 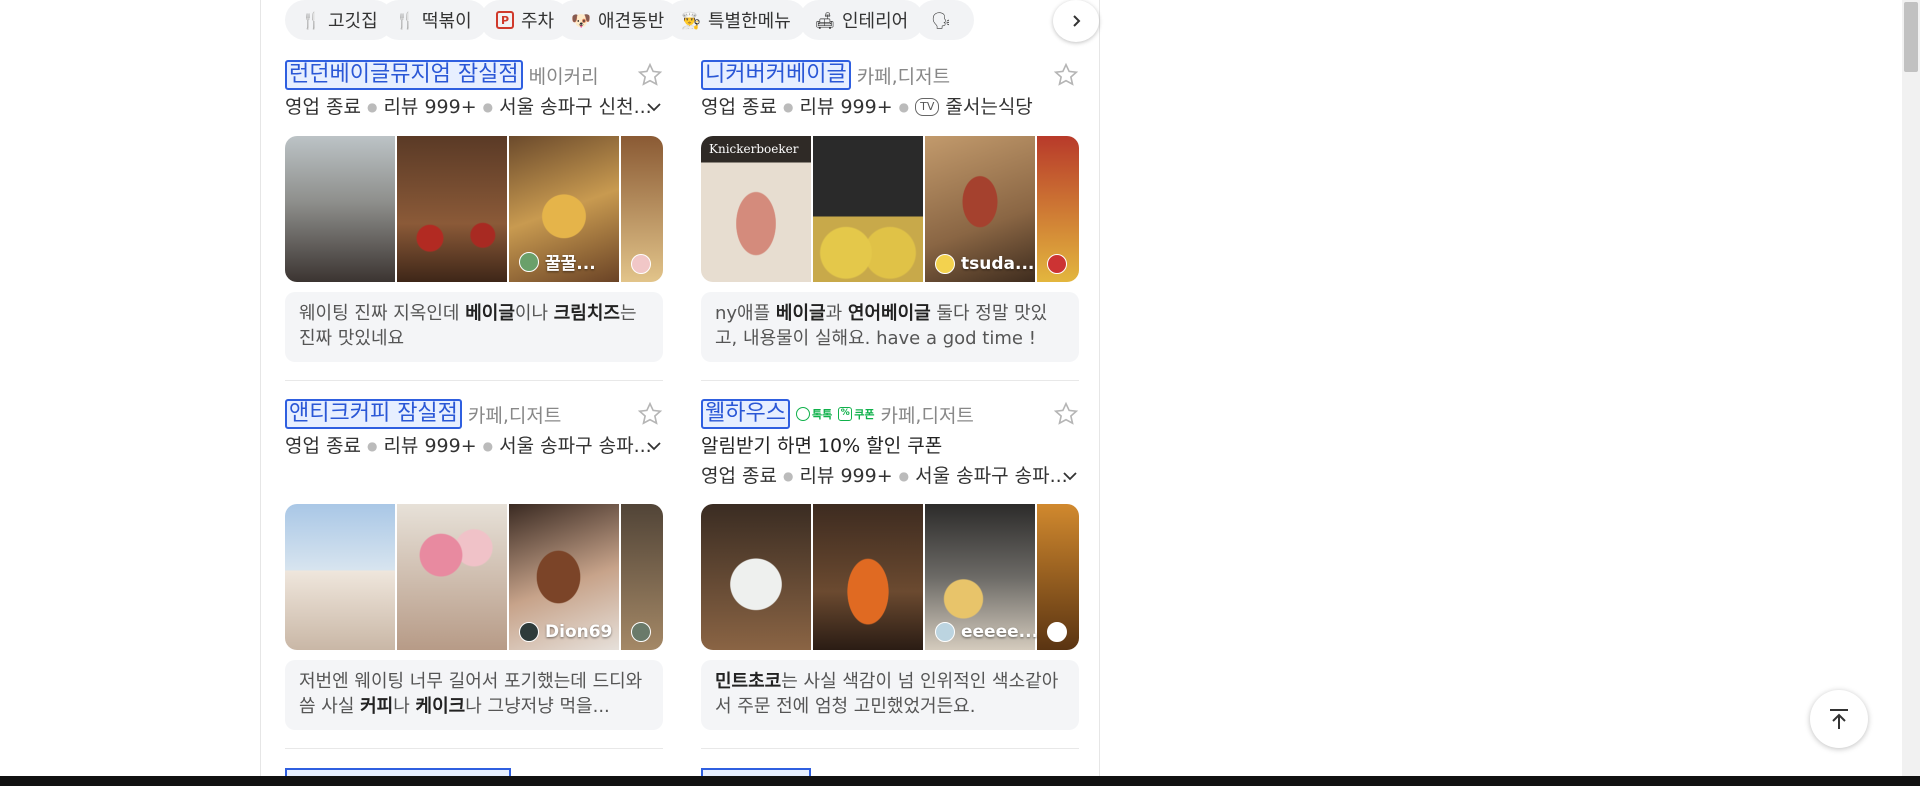 I want to click on card-title-row: 런던베이글뮤지엄 잠실점 베이커리, so click(x=474, y=75).